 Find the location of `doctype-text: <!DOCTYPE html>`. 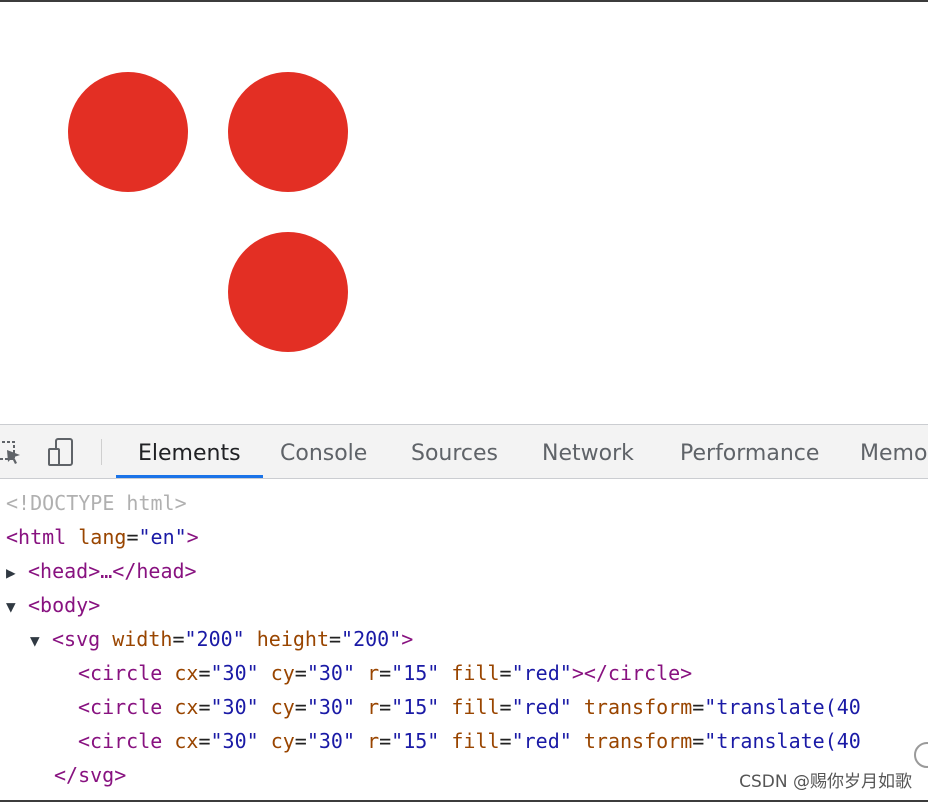

doctype-text: <!DOCTYPE html> is located at coordinates (96, 503).